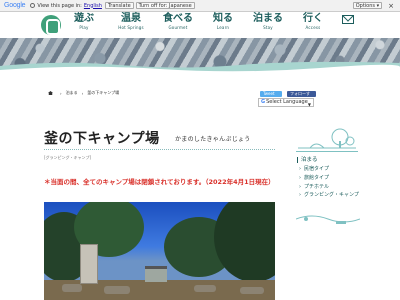 Image resolution: width=400 pixels, height=300 pixels. Describe the element at coordinates (51, 25) in the screenshot. I see `site-logo` at that location.